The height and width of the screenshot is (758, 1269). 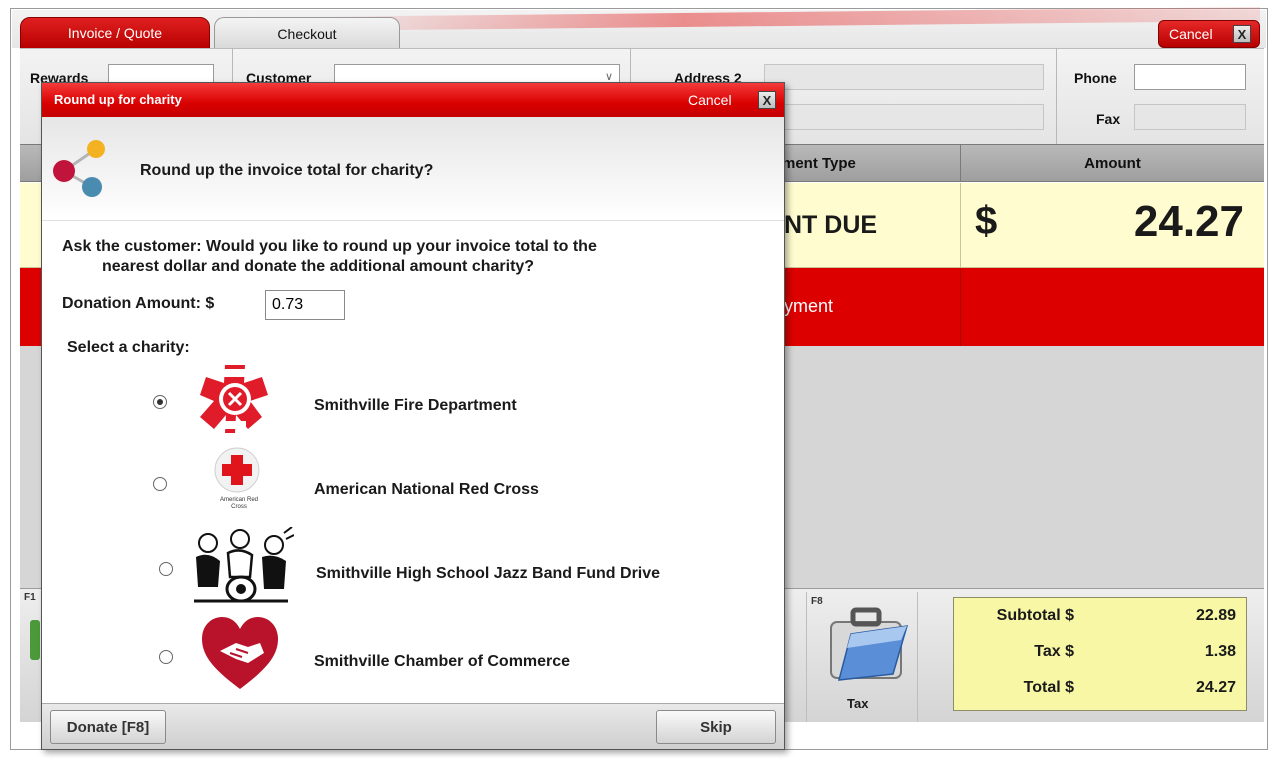 I want to click on window-cancel-button: Cancel X, so click(x=1209, y=34).